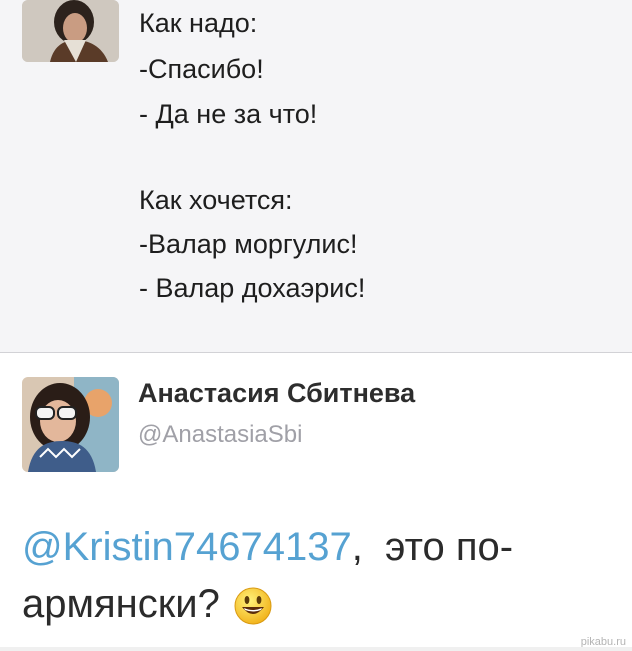 This screenshot has height=651, width=632. What do you see at coordinates (216, 200) in the screenshot?
I see `tweet-text-line: Как хочется:` at bounding box center [216, 200].